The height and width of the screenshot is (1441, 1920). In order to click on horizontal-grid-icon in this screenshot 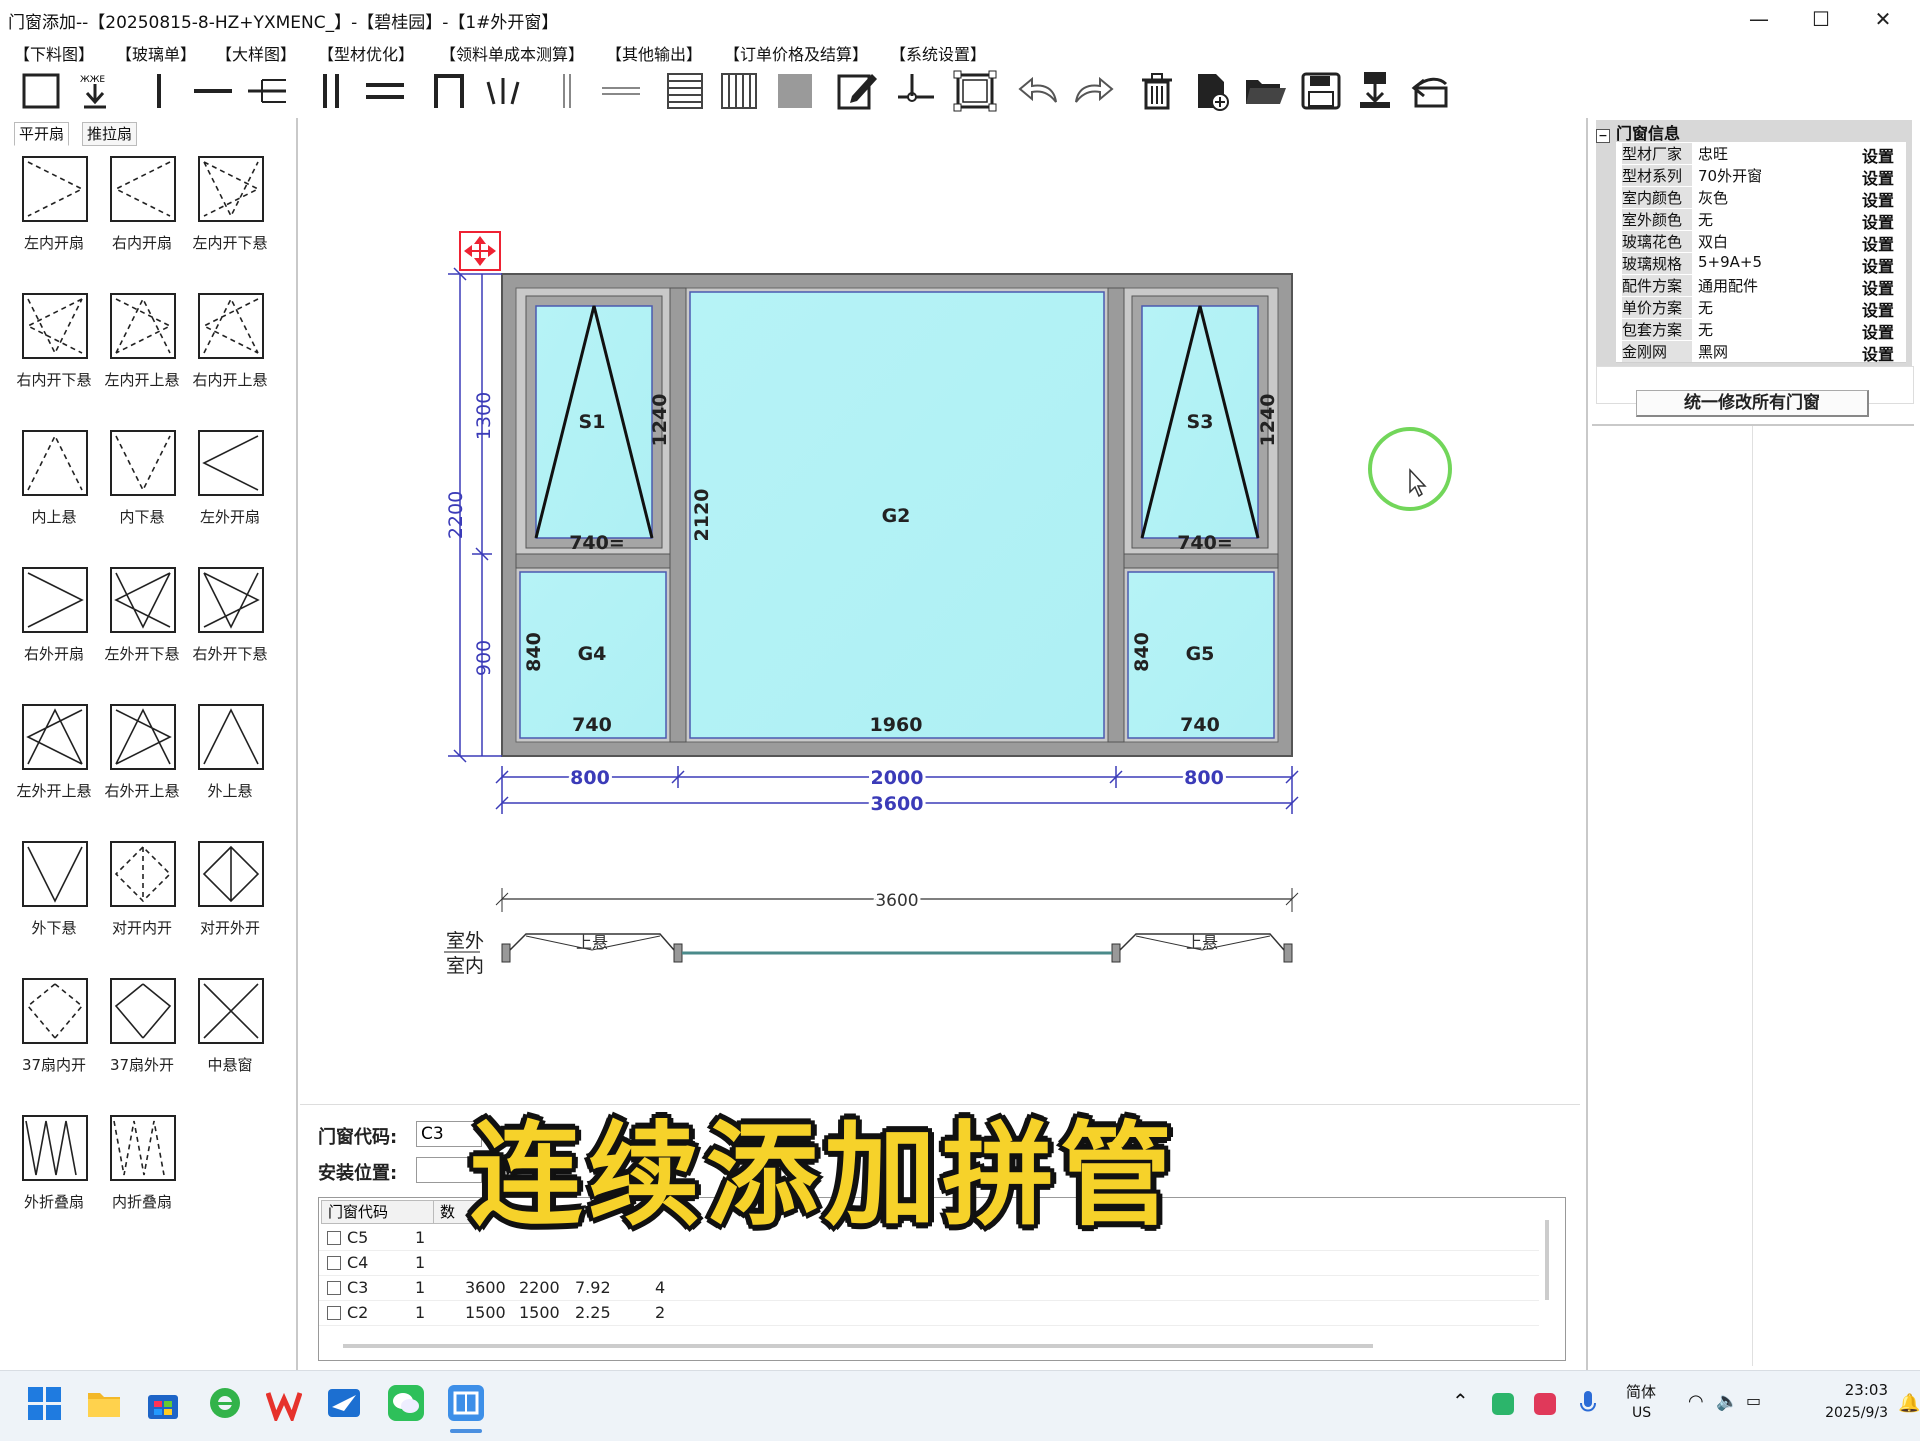, I will do `click(685, 91)`.